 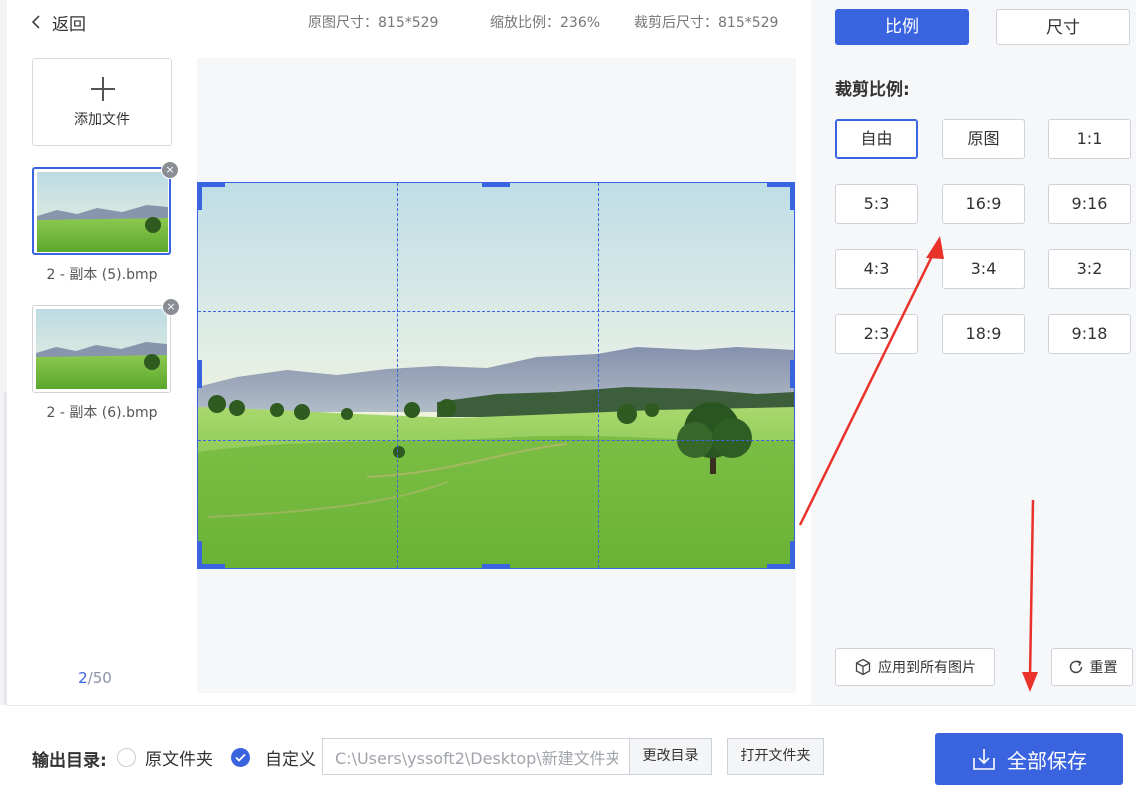 What do you see at coordinates (983, 269) in the screenshot?
I see `ratio-3-4-button: 3:4` at bounding box center [983, 269].